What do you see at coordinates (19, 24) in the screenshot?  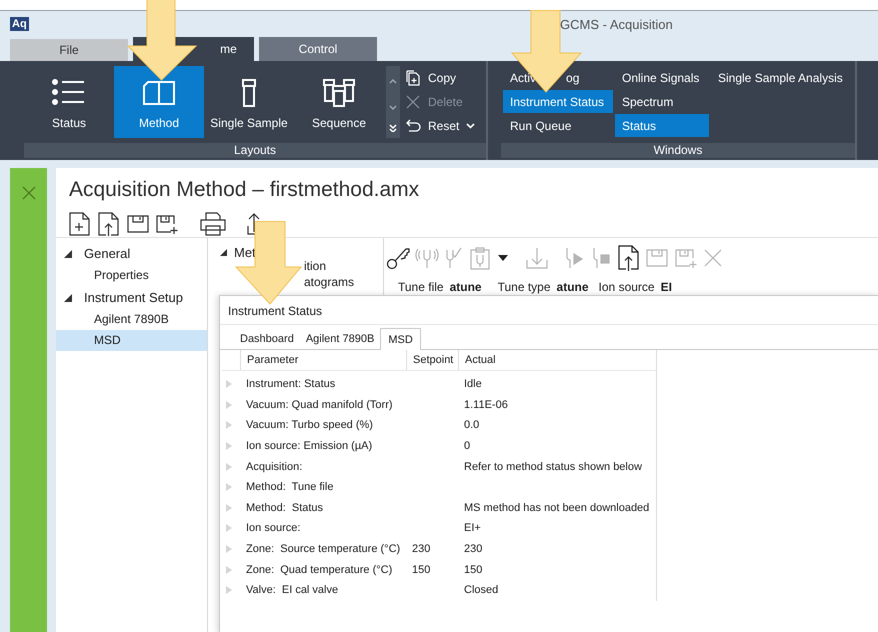 I see `app-logo: Aq` at bounding box center [19, 24].